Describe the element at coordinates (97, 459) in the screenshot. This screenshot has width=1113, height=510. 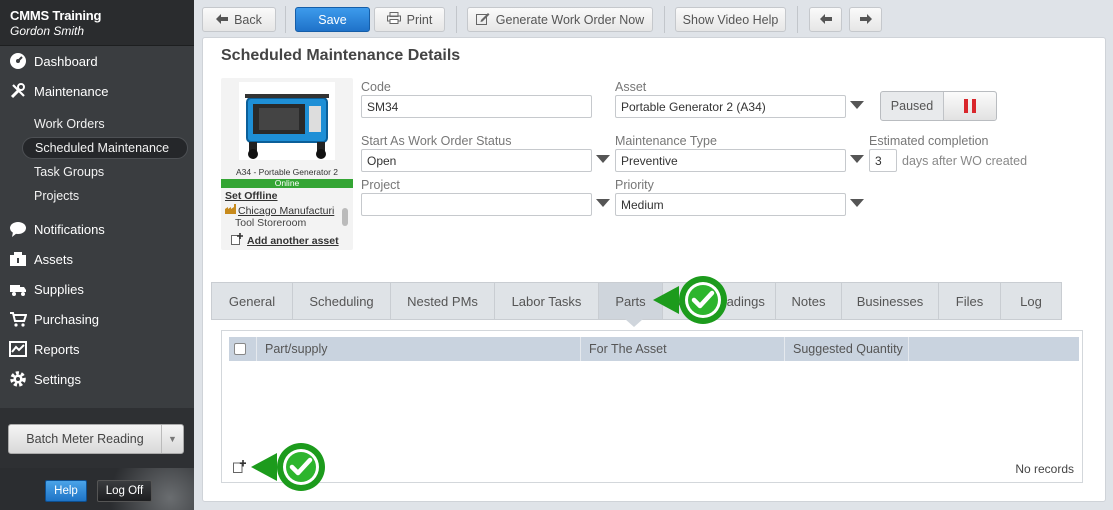
I see `sidebar-footer: Batch Meter Reading ▼ Help Log Off` at that location.